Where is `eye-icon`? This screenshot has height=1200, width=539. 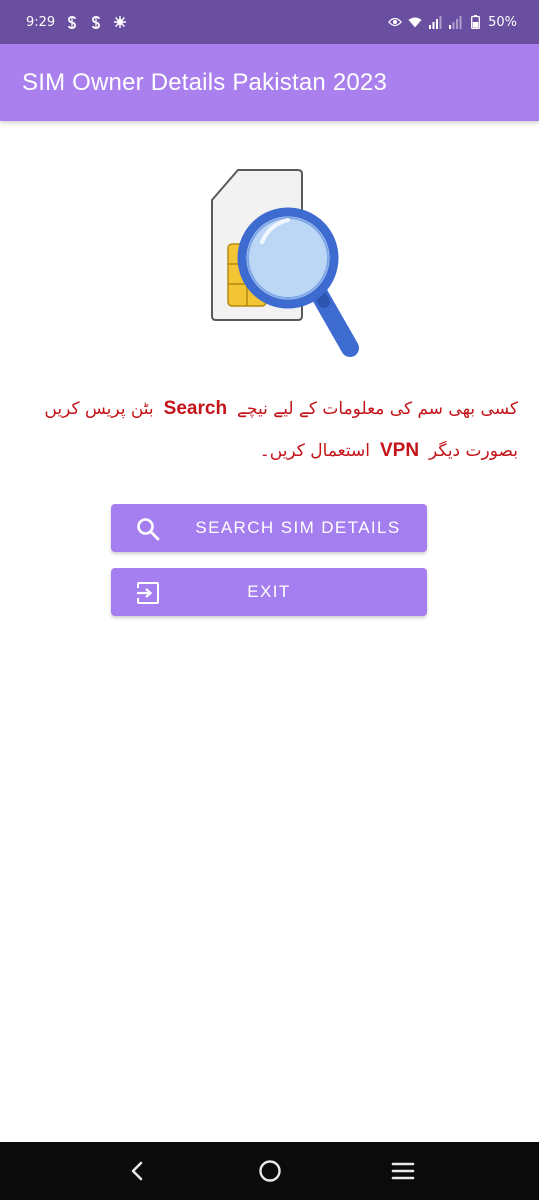
eye-icon is located at coordinates (395, 22).